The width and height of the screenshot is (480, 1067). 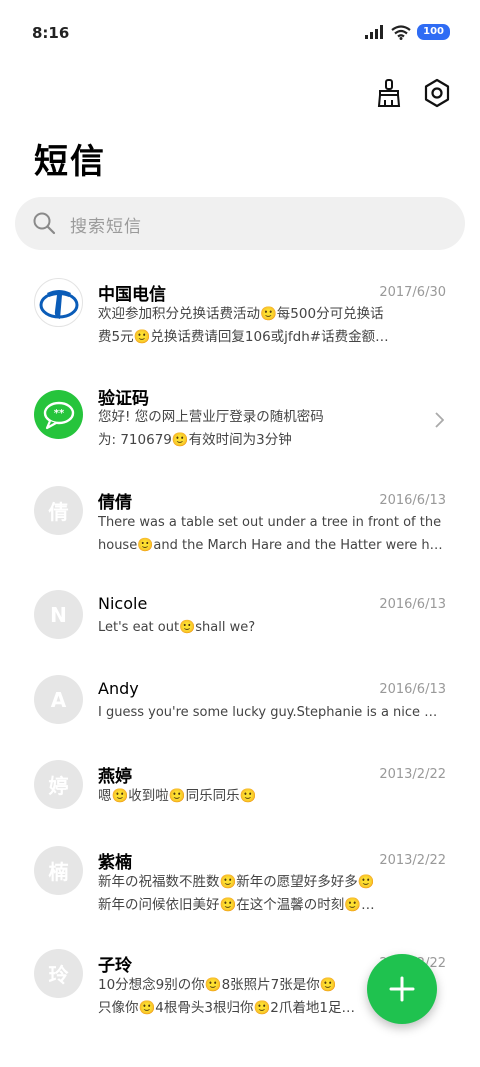 What do you see at coordinates (115, 503) in the screenshot?
I see `conversation-name: 倩倩` at bounding box center [115, 503].